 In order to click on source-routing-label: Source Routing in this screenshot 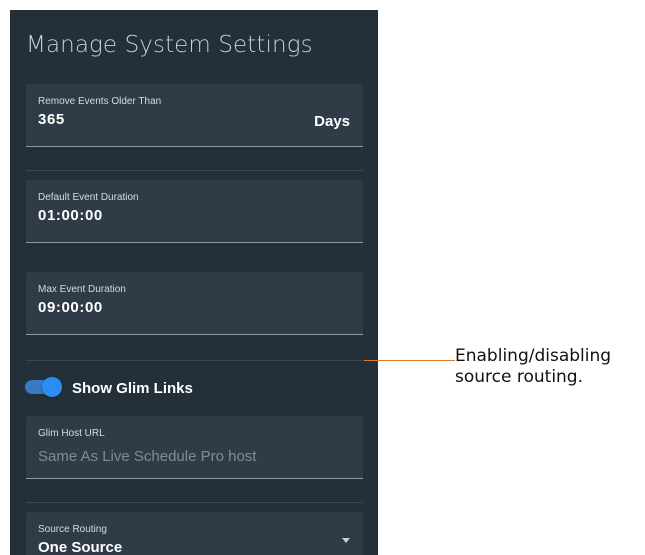, I will do `click(72, 529)`.